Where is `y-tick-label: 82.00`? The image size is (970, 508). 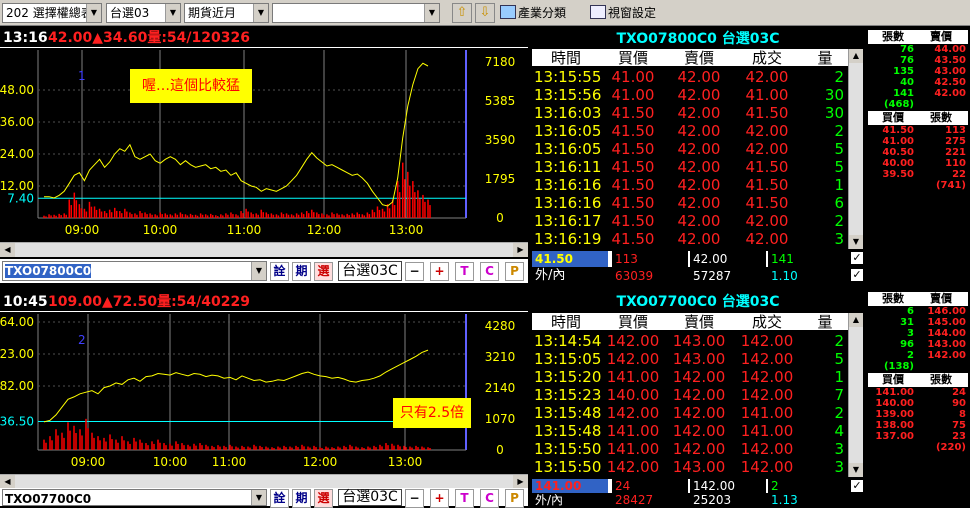
y-tick-label: 82.00 is located at coordinates (17, 386).